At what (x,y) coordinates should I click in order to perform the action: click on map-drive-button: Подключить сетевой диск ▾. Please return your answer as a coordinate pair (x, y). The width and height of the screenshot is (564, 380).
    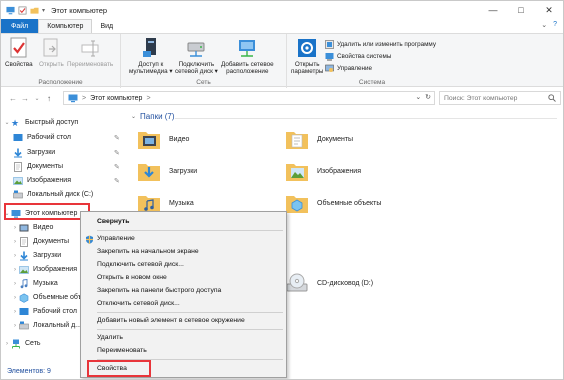
    Looking at the image, I should click on (196, 56).